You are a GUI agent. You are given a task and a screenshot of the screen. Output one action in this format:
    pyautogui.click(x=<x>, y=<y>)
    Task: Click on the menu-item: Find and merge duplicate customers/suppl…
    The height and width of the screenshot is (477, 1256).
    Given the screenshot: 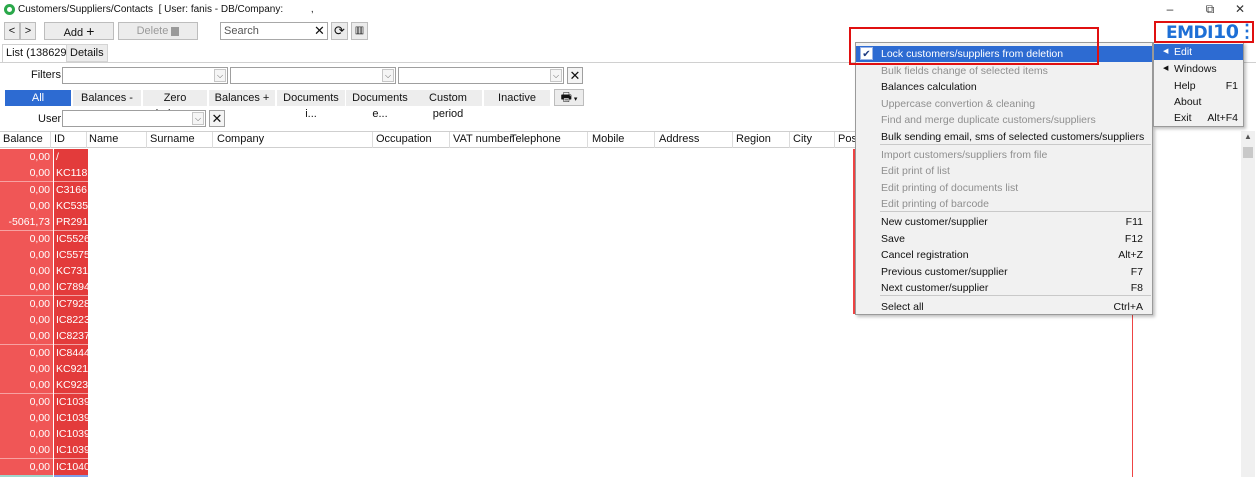 What is the action you would take?
    pyautogui.click(x=1004, y=120)
    